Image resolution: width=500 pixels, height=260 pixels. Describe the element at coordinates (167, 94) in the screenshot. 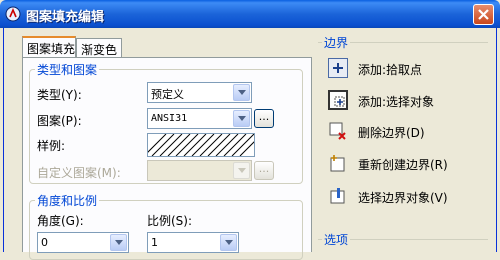

I see `type-value: 预定义` at that location.